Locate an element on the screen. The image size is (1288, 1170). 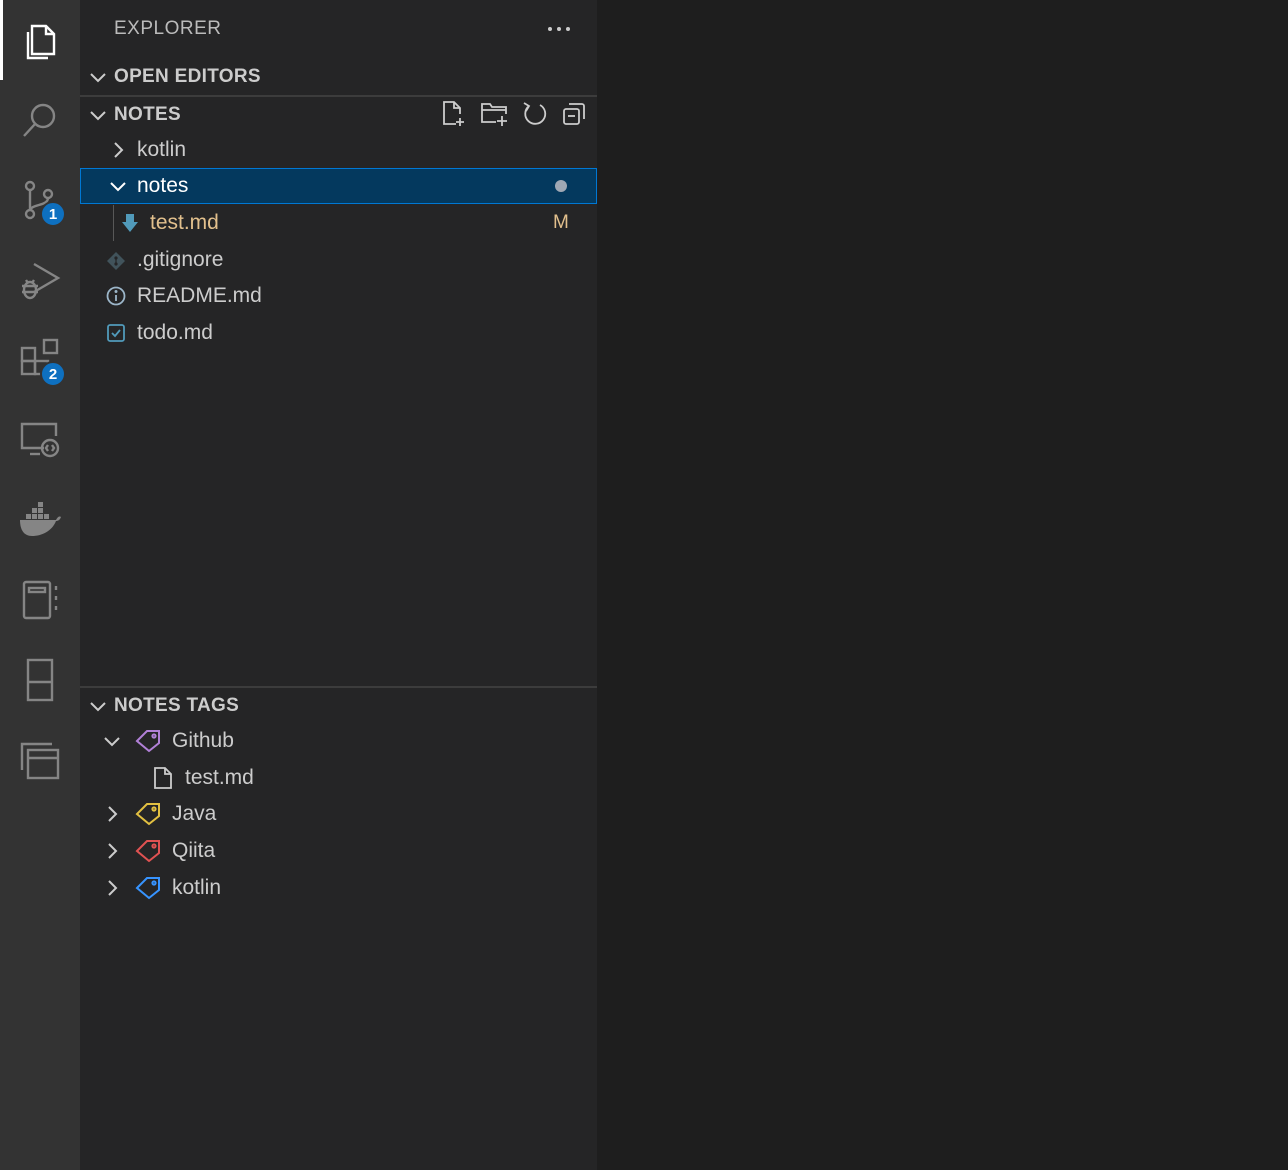
tree-item-label: kotlin is located at coordinates (161, 150).